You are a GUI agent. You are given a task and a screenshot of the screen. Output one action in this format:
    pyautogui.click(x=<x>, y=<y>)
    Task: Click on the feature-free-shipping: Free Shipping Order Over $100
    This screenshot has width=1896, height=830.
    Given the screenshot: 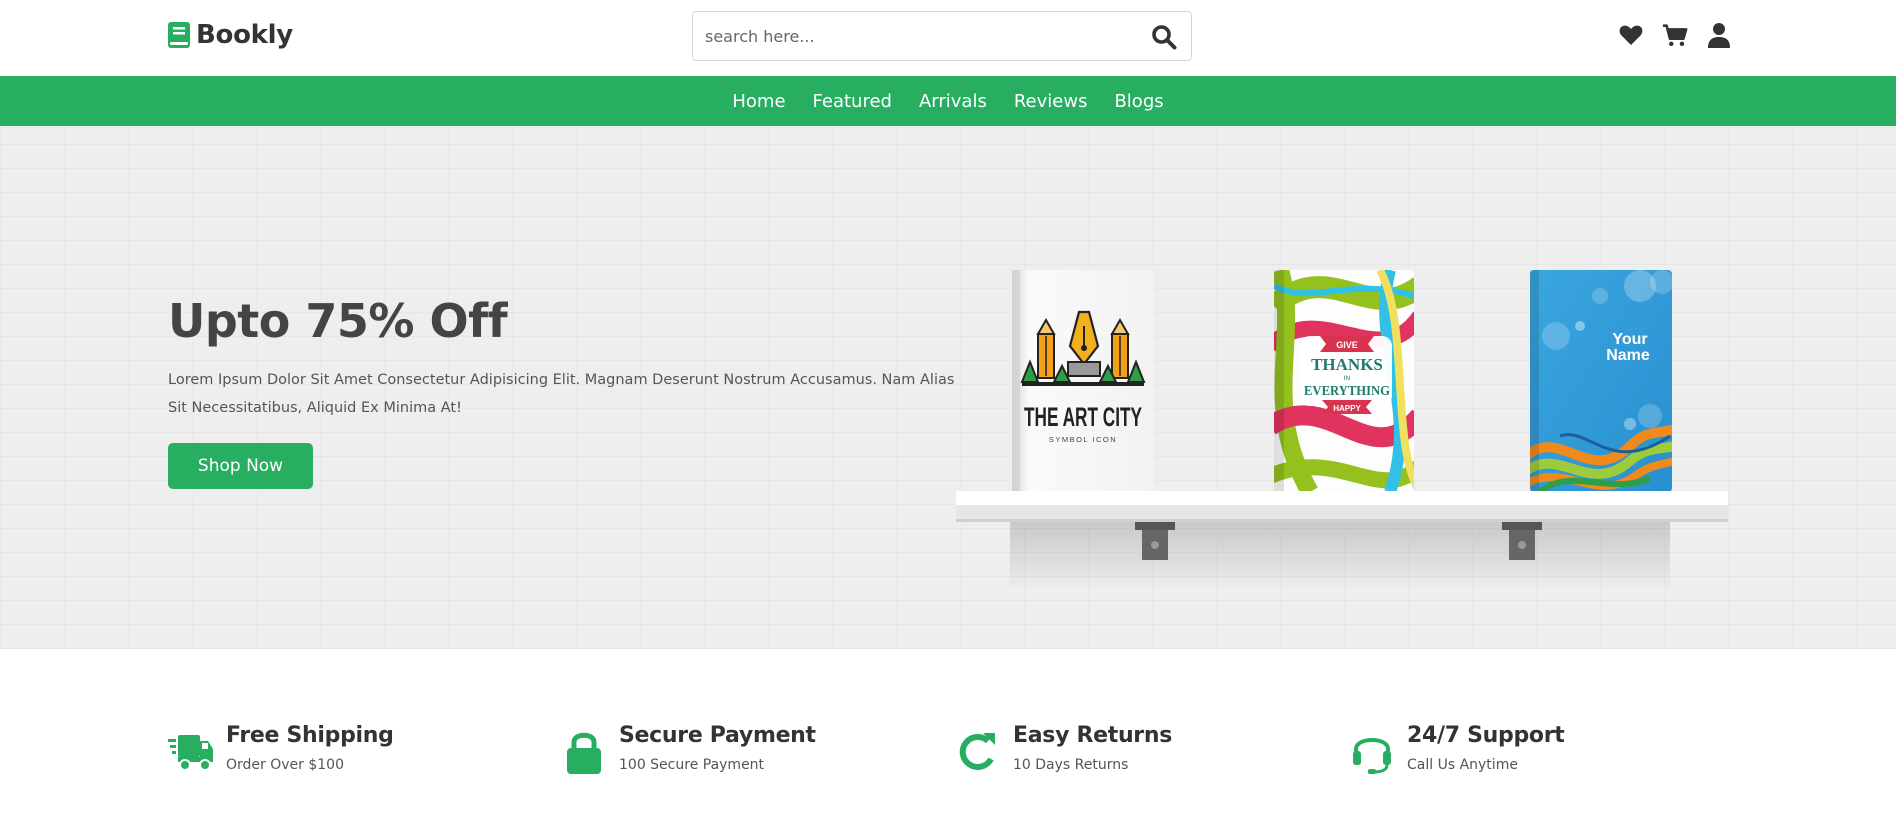 What is the action you would take?
    pyautogui.click(x=281, y=748)
    